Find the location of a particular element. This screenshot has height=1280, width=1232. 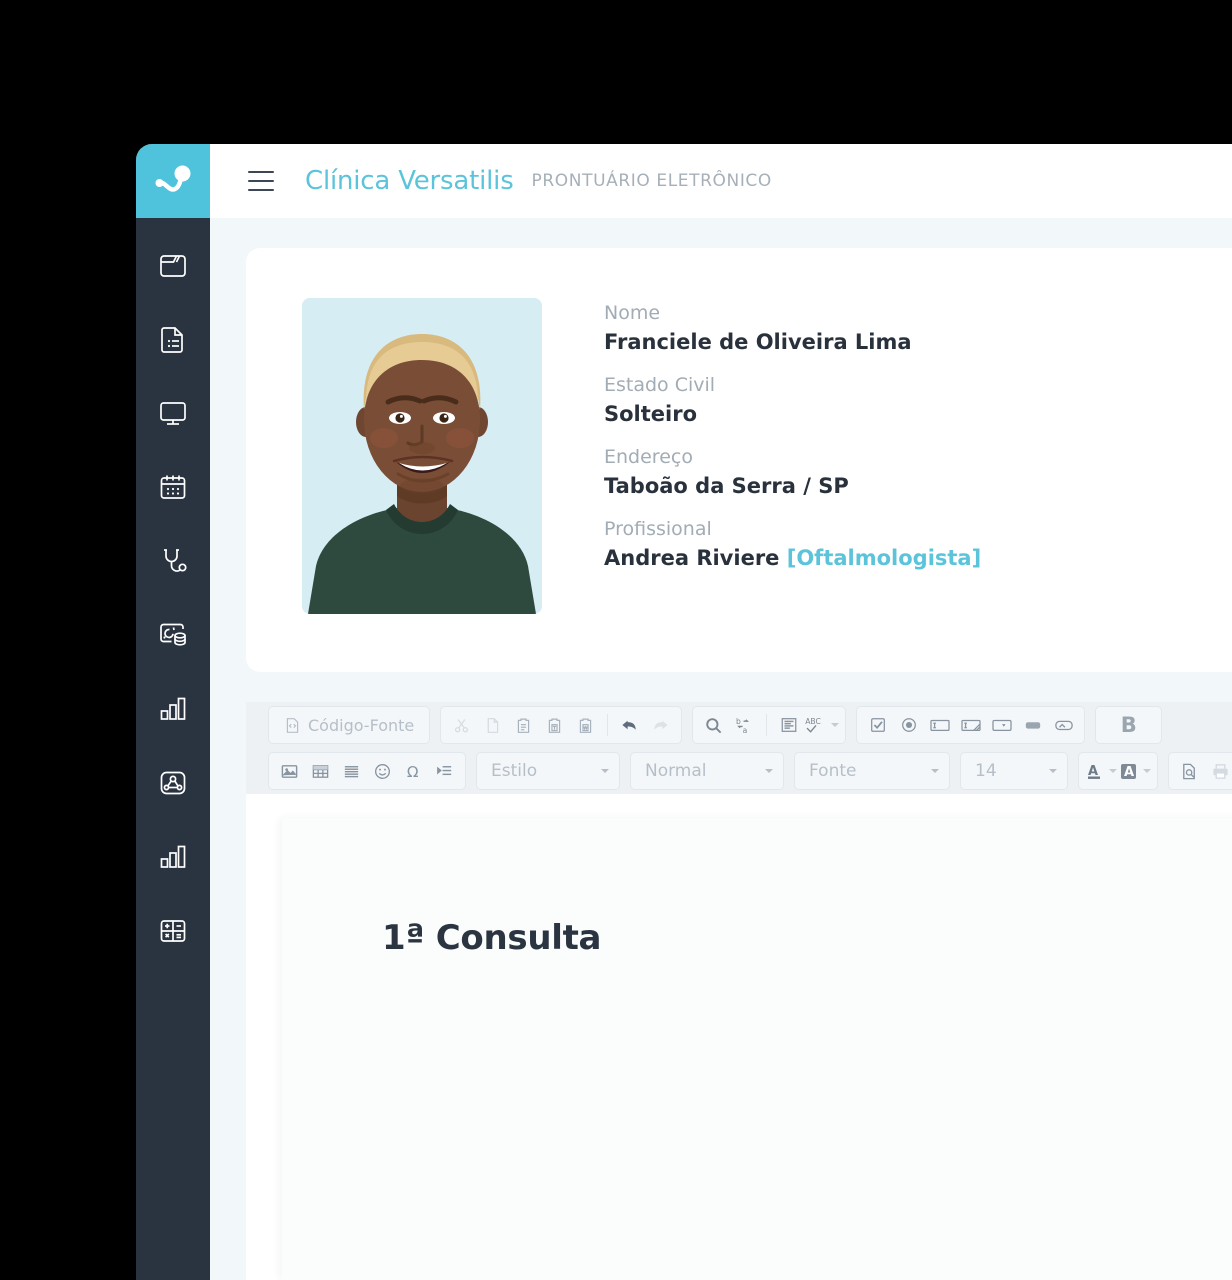

table-icon is located at coordinates (320, 771).